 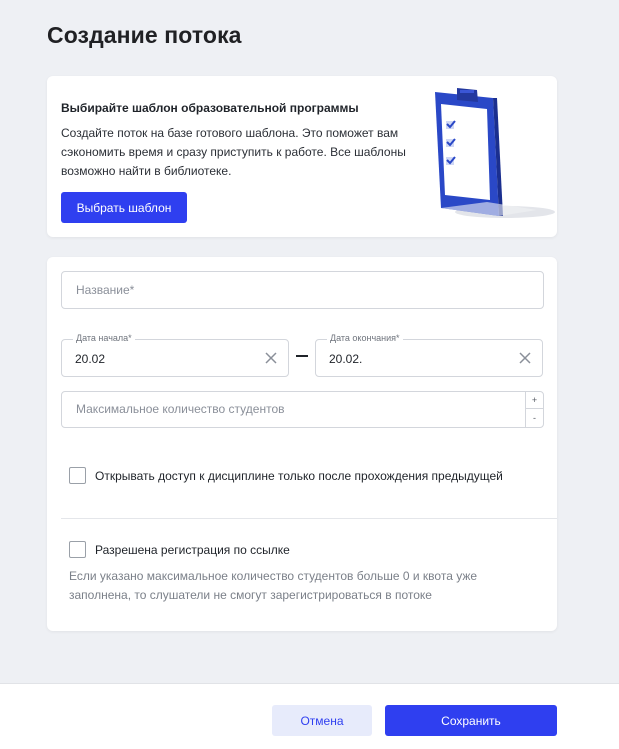 What do you see at coordinates (302, 290) in the screenshot?
I see `name-field: Название*` at bounding box center [302, 290].